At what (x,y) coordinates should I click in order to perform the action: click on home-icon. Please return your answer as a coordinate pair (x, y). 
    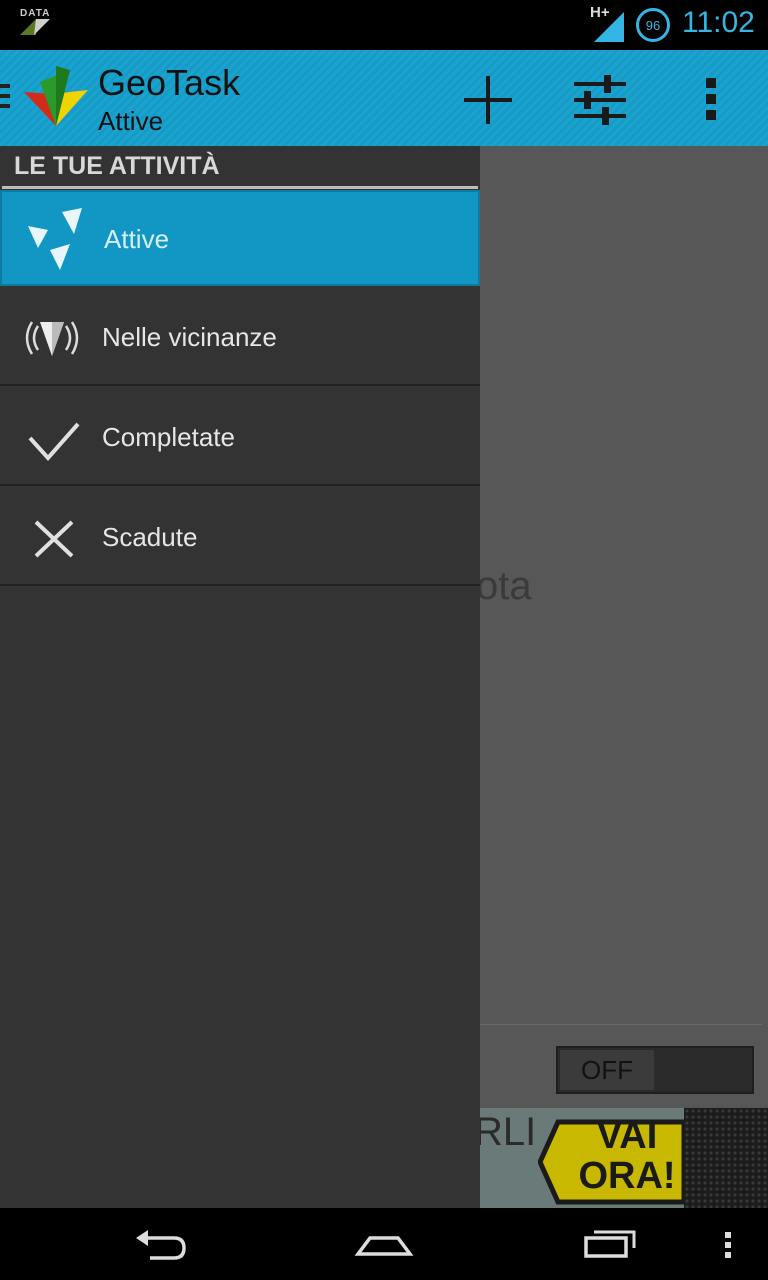
    Looking at the image, I should click on (384, 1244).